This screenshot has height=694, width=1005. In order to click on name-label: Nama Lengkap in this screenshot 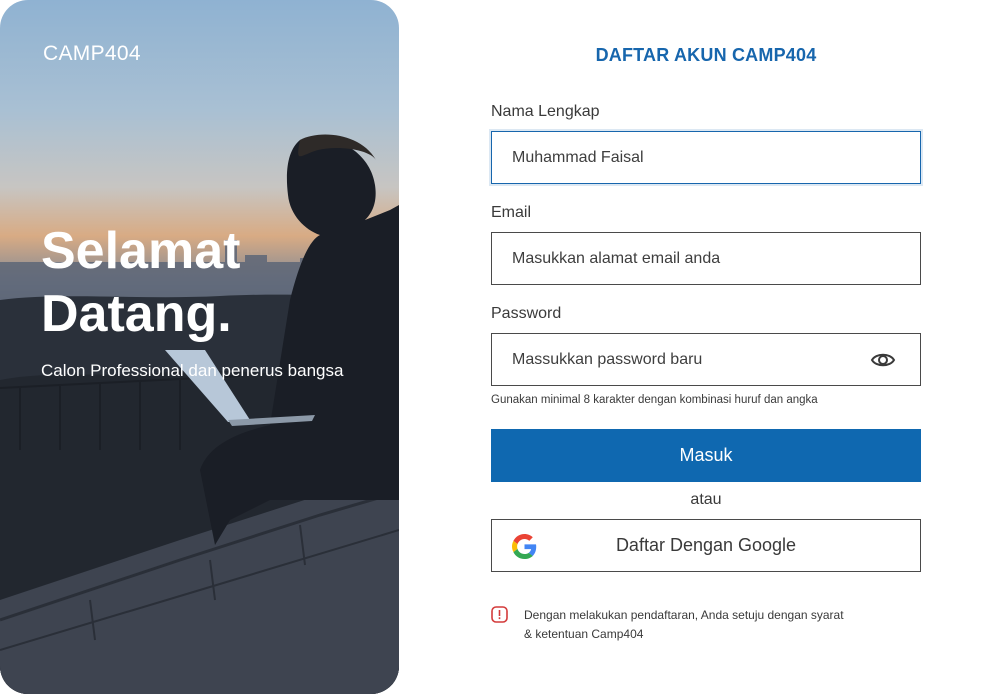, I will do `click(545, 111)`.